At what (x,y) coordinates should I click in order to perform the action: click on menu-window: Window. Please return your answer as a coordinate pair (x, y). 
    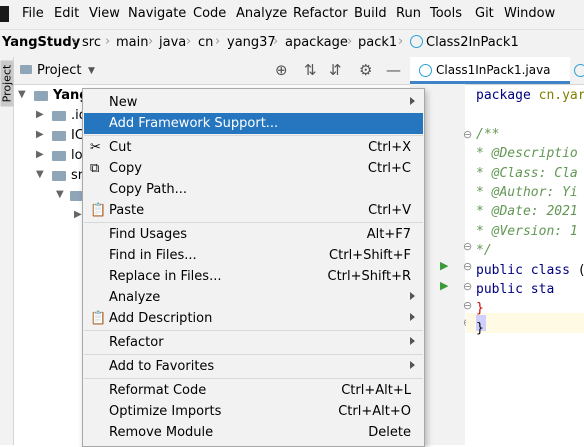
    Looking at the image, I should click on (529, 13).